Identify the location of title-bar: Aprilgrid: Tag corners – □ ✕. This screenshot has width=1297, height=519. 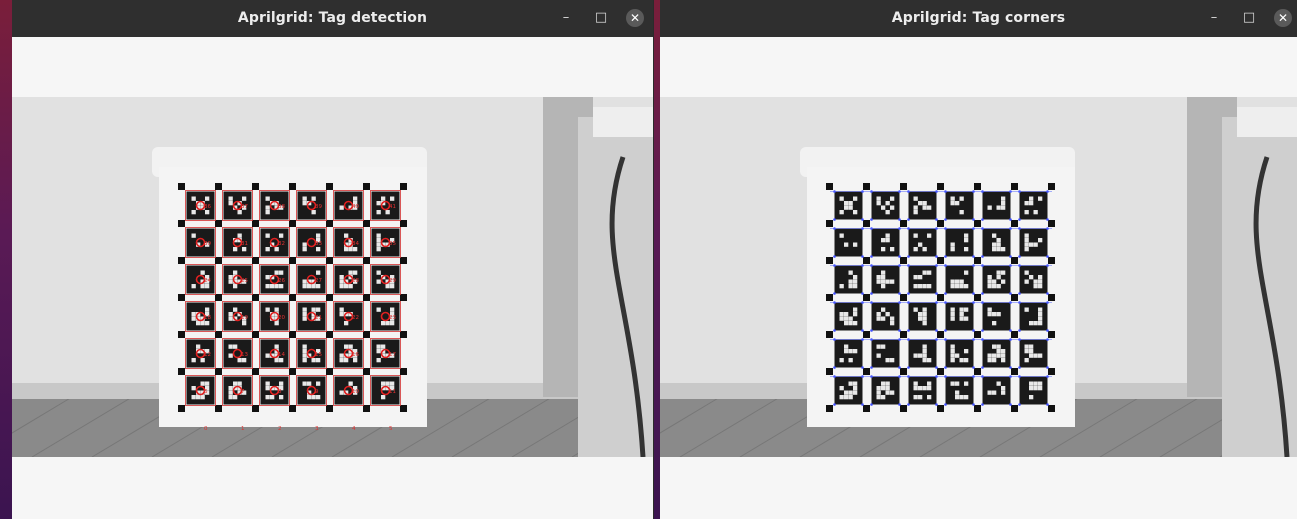
(978, 18).